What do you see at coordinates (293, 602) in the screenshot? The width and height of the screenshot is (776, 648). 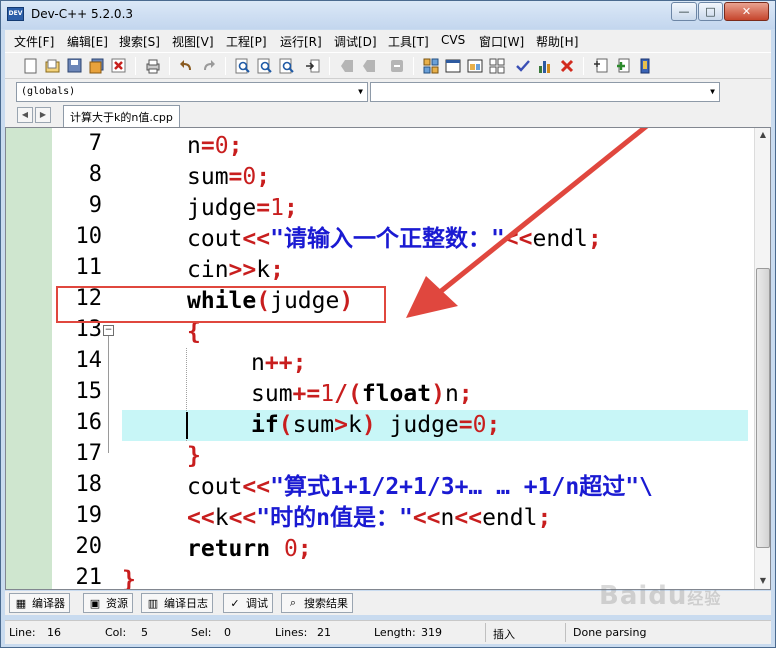 I see `search-results-icon: ⌕` at bounding box center [293, 602].